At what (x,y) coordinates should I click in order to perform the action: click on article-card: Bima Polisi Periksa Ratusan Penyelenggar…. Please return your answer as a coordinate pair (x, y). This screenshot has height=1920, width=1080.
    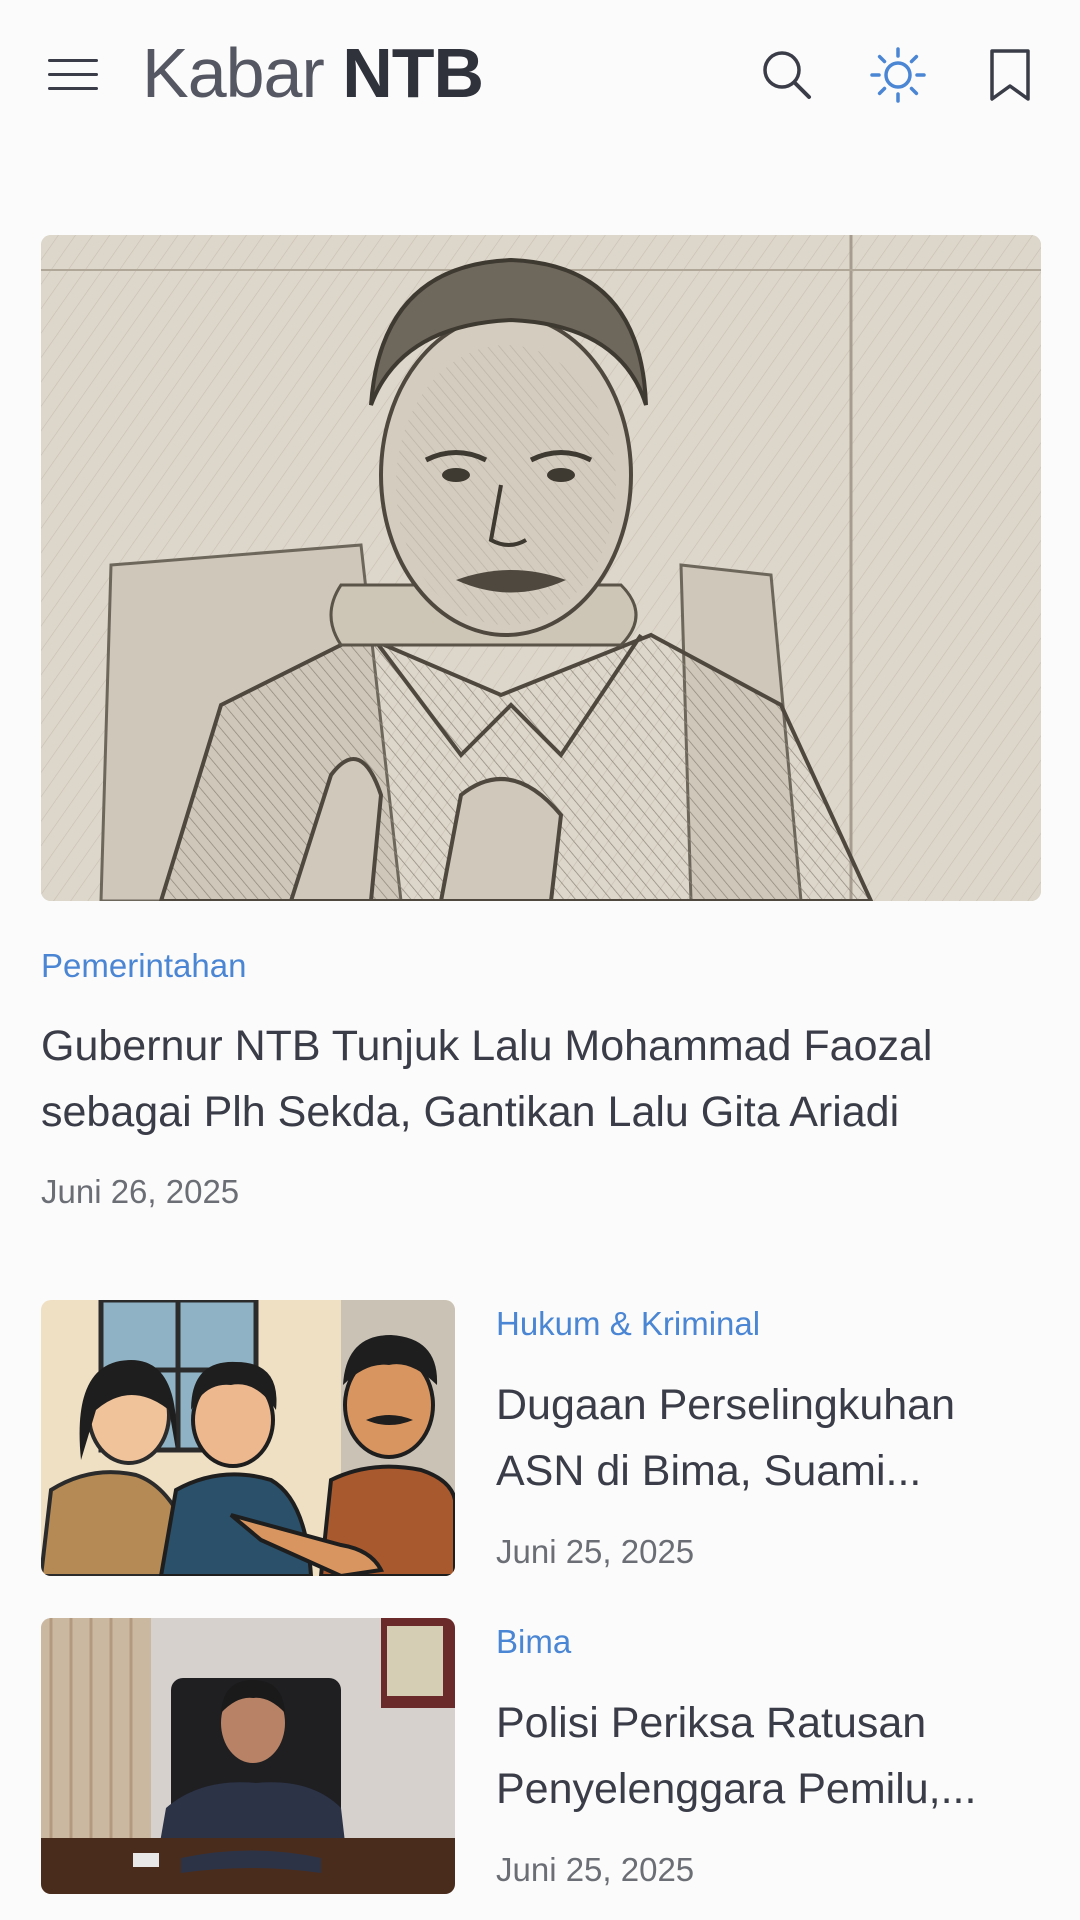
    Looking at the image, I should click on (541, 1756).